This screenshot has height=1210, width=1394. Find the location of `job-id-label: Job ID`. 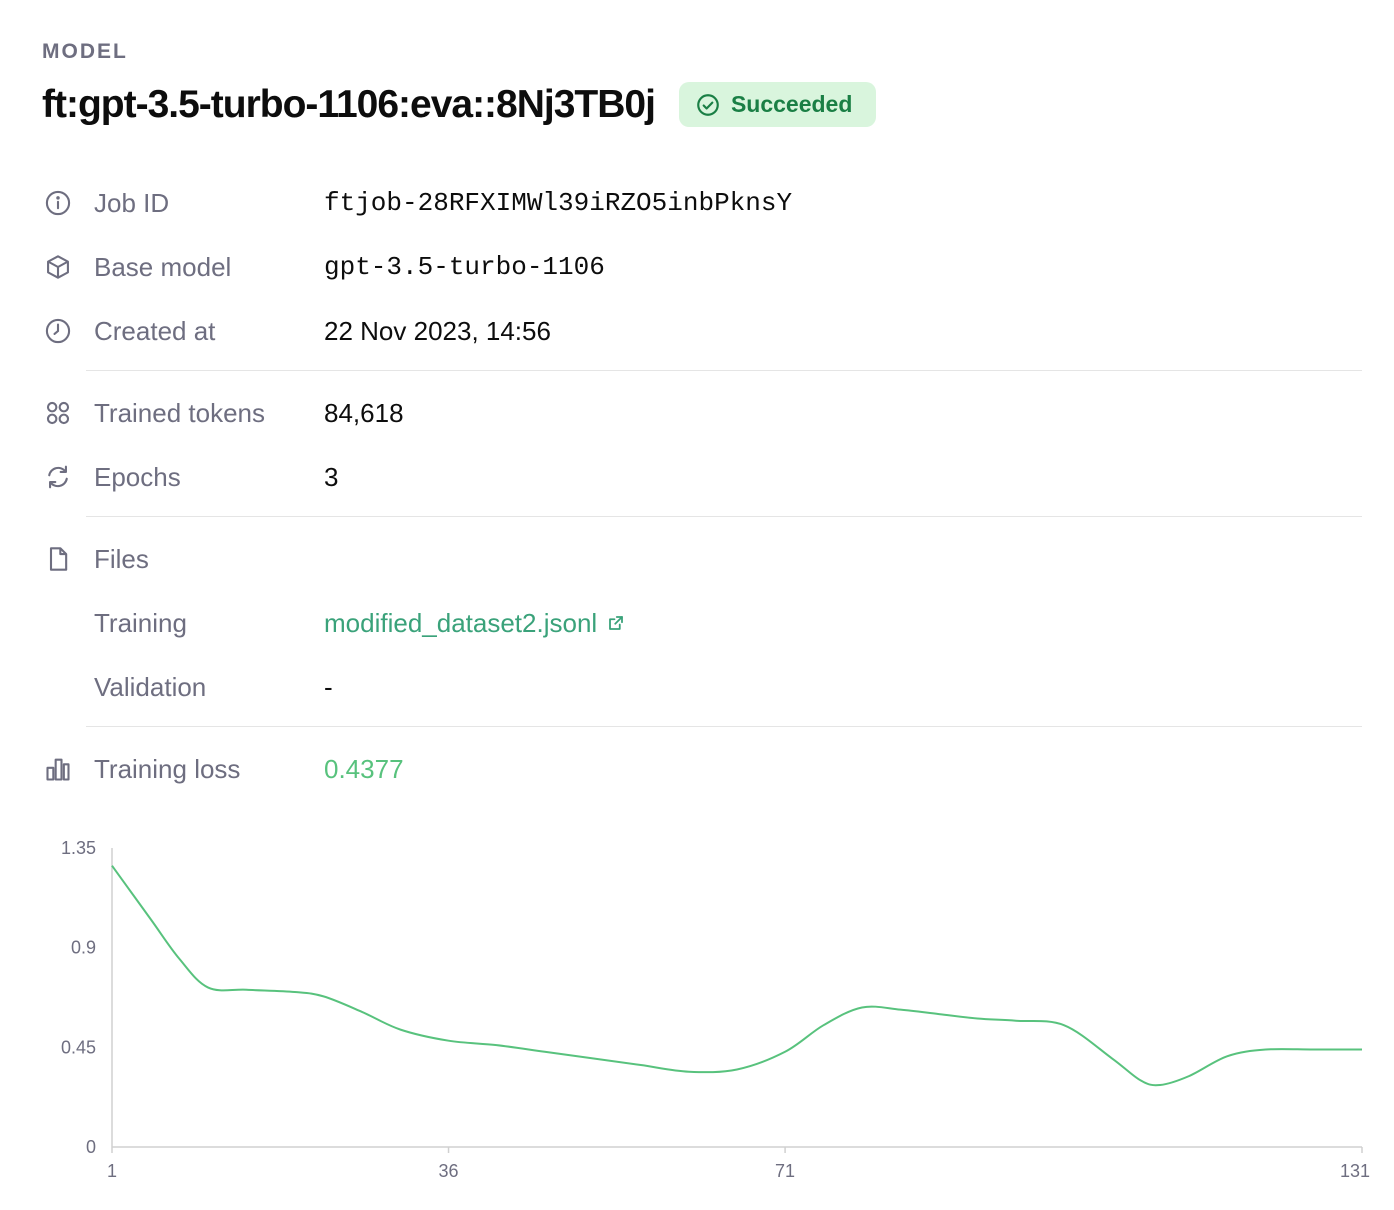

job-id-label: Job ID is located at coordinates (132, 202).